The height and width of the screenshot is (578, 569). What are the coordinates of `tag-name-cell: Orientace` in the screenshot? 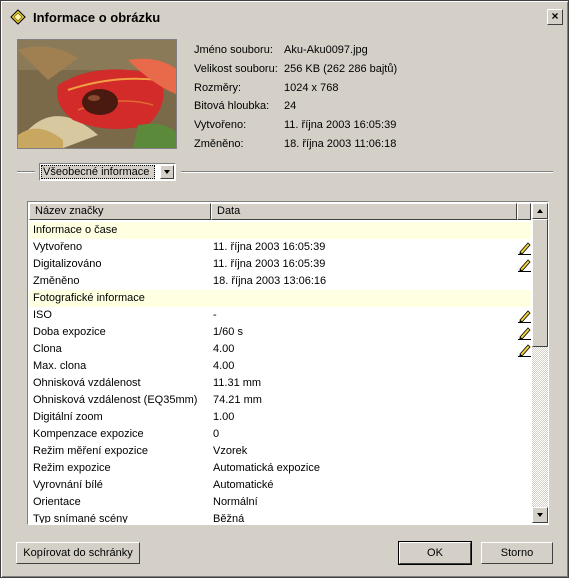 It's located at (57, 502).